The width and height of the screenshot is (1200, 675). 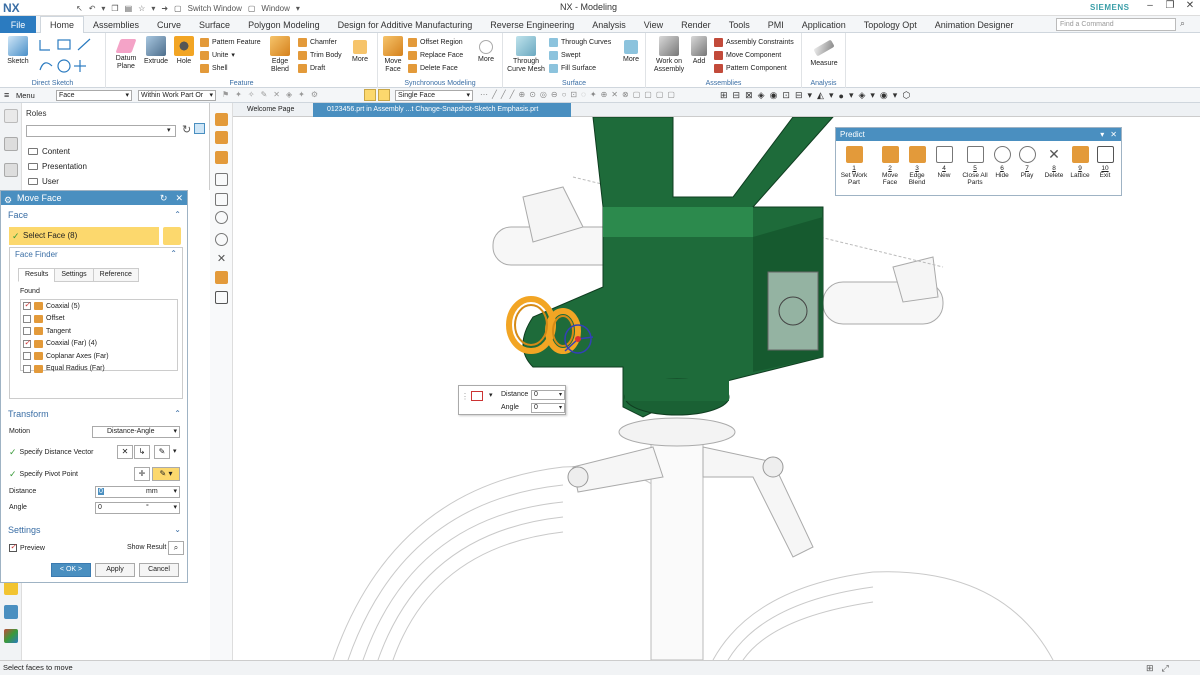 What do you see at coordinates (164, 198) in the screenshot?
I see `reset-icon: ↻` at bounding box center [164, 198].